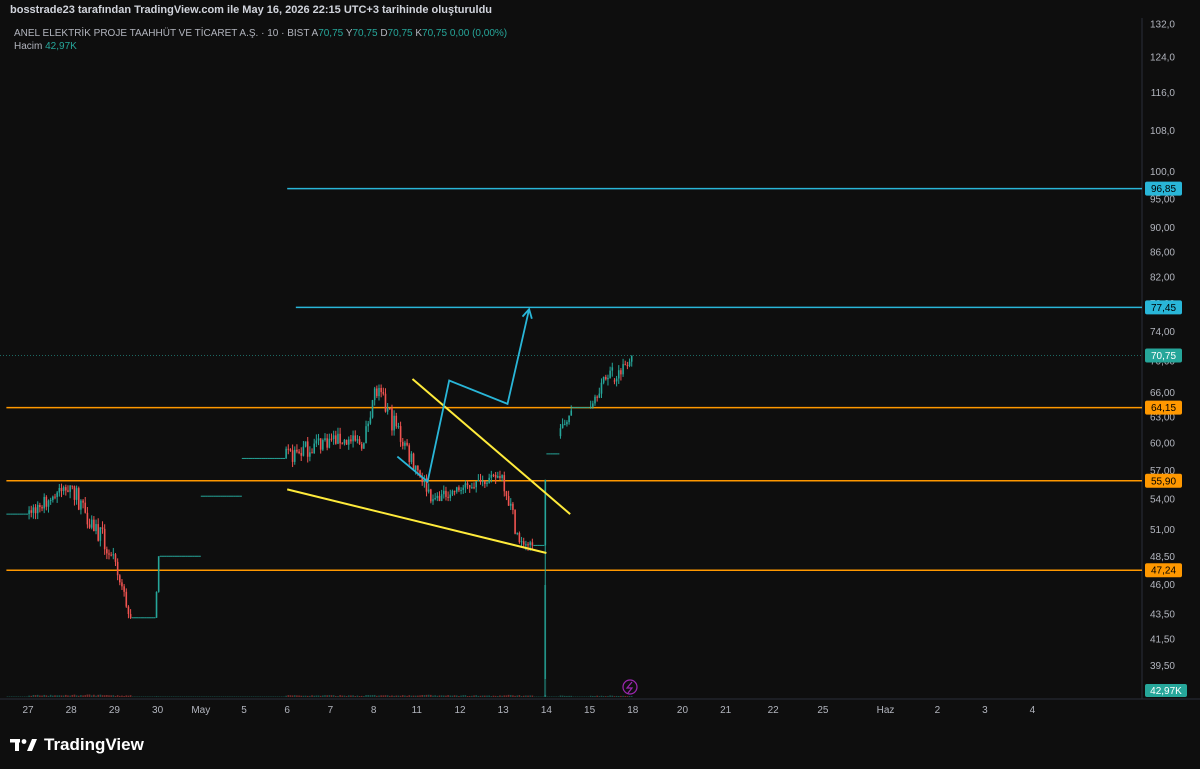 Image resolution: width=1200 pixels, height=769 pixels. I want to click on tradingview-logo: TradingView, so click(77, 745).